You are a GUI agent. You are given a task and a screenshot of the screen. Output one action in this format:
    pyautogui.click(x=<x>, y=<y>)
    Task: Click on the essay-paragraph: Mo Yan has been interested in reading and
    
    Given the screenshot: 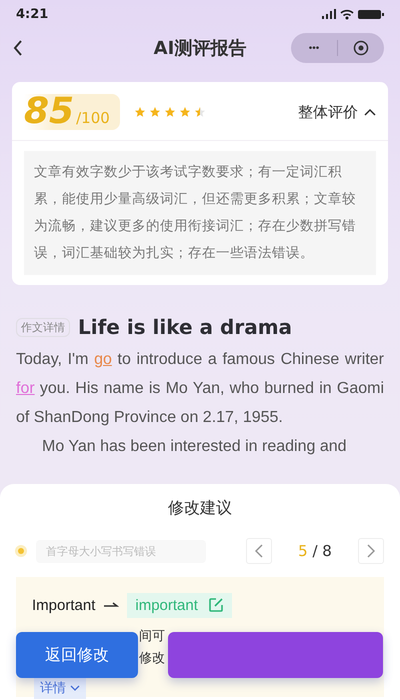 What is the action you would take?
    pyautogui.click(x=194, y=447)
    